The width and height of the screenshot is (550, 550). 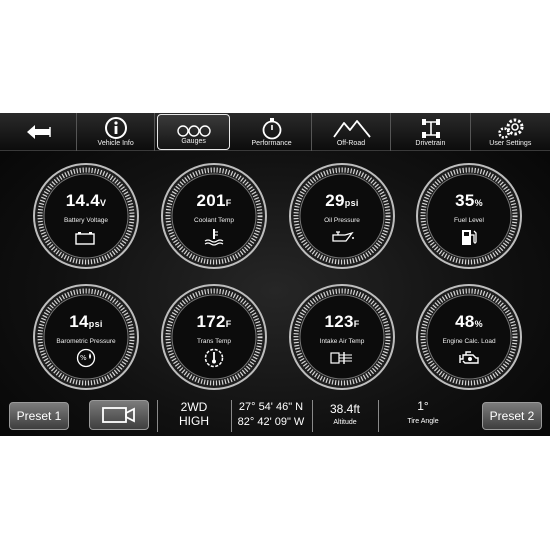 I want to click on gauge-coolant-temp: 201F Coolant Temp, so click(x=214, y=216).